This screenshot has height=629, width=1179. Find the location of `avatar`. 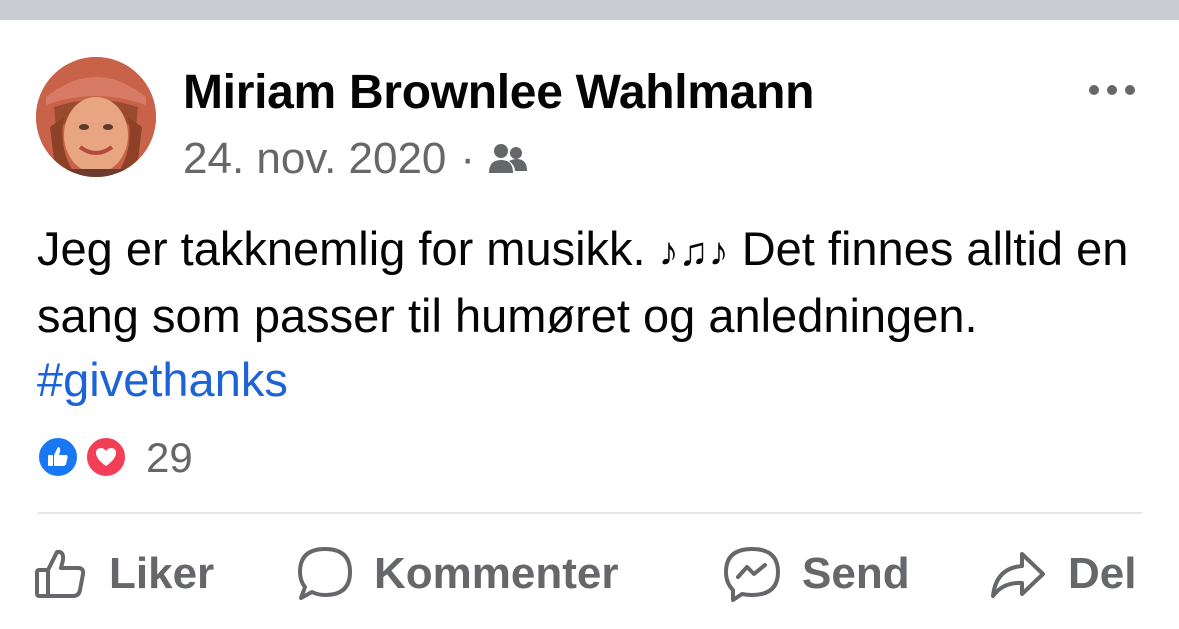

avatar is located at coordinates (96, 117).